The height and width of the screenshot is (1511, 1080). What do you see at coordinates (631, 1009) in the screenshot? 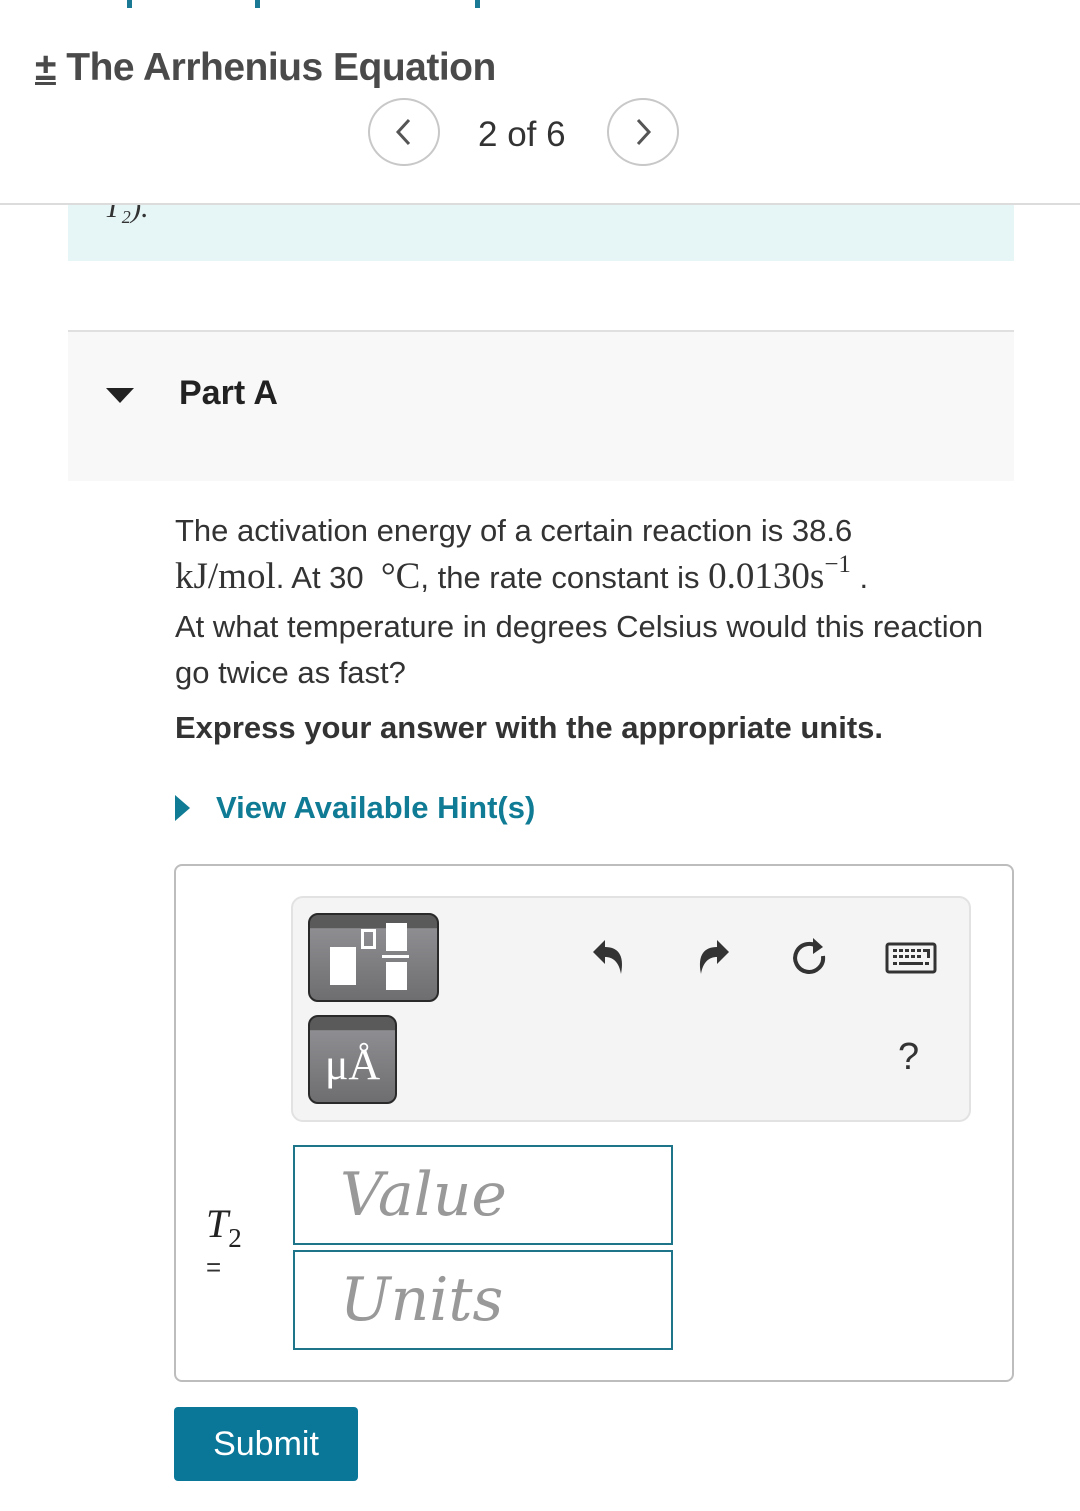
I see `math-toolbar: μÅ ?` at bounding box center [631, 1009].